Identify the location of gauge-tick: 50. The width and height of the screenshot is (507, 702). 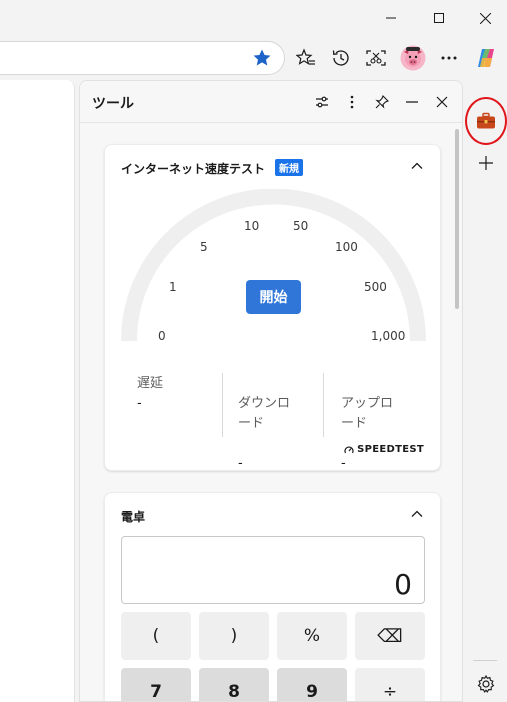
(301, 226).